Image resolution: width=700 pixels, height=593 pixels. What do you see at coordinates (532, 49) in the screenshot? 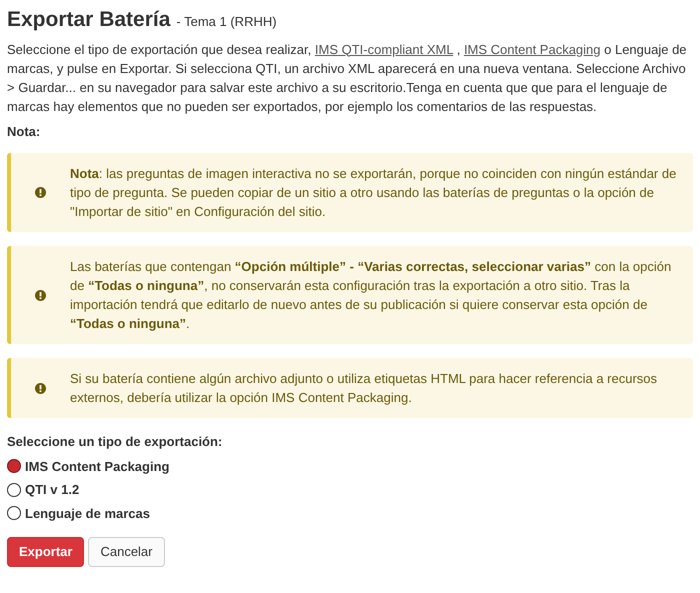
I see `link: IMS Content Packaging` at bounding box center [532, 49].